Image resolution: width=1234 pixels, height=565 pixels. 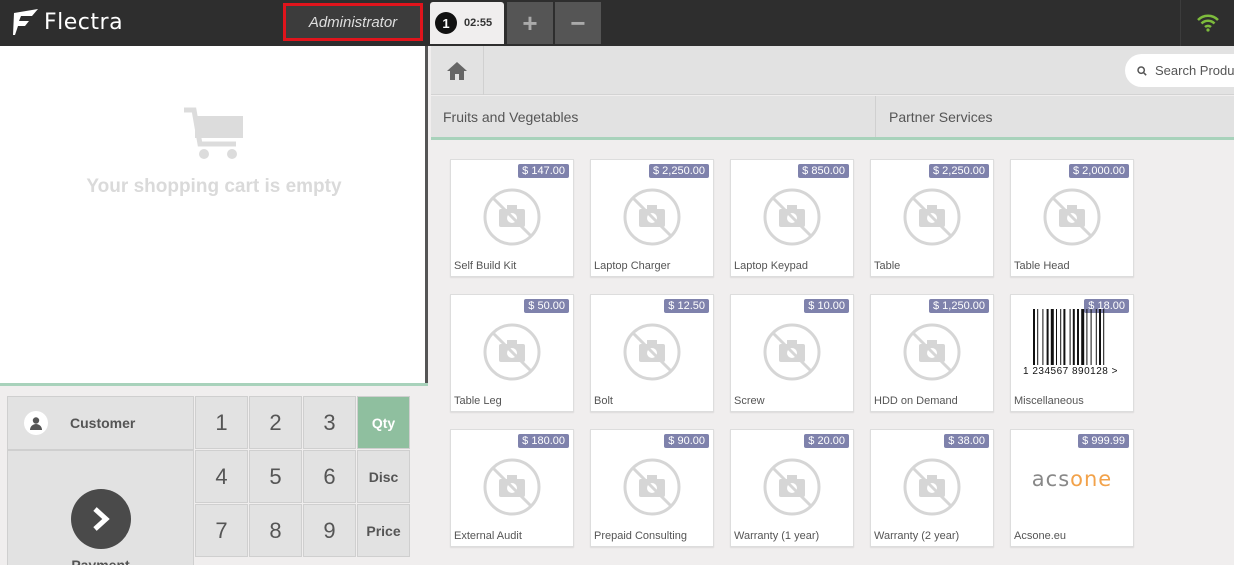 What do you see at coordinates (932, 488) in the screenshot?
I see `product-card: $ 38.00 Warranty (2 year)` at bounding box center [932, 488].